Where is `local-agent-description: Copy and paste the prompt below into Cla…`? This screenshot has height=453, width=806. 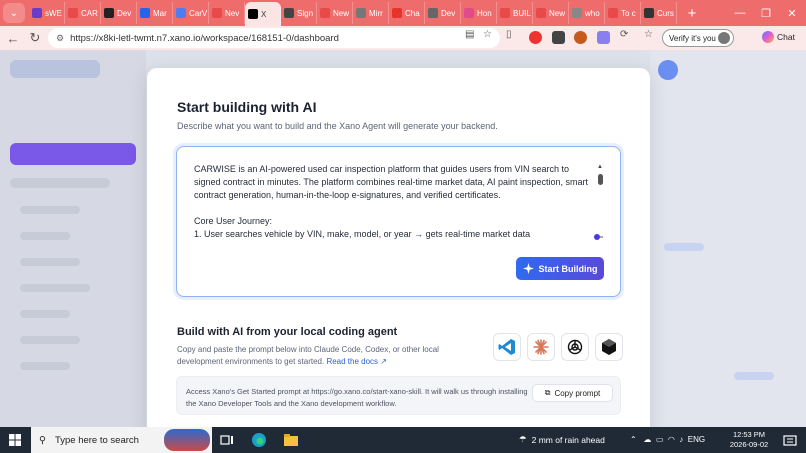 local-agent-description: Copy and paste the prompt below into Cla… is located at coordinates (322, 355).